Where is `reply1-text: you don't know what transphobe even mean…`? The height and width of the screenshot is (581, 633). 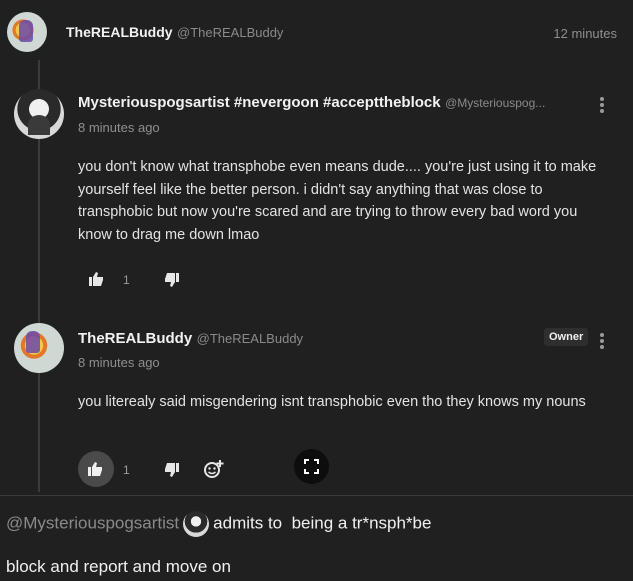 reply1-text: you don't know what transphobe even mean… is located at coordinates (337, 201).